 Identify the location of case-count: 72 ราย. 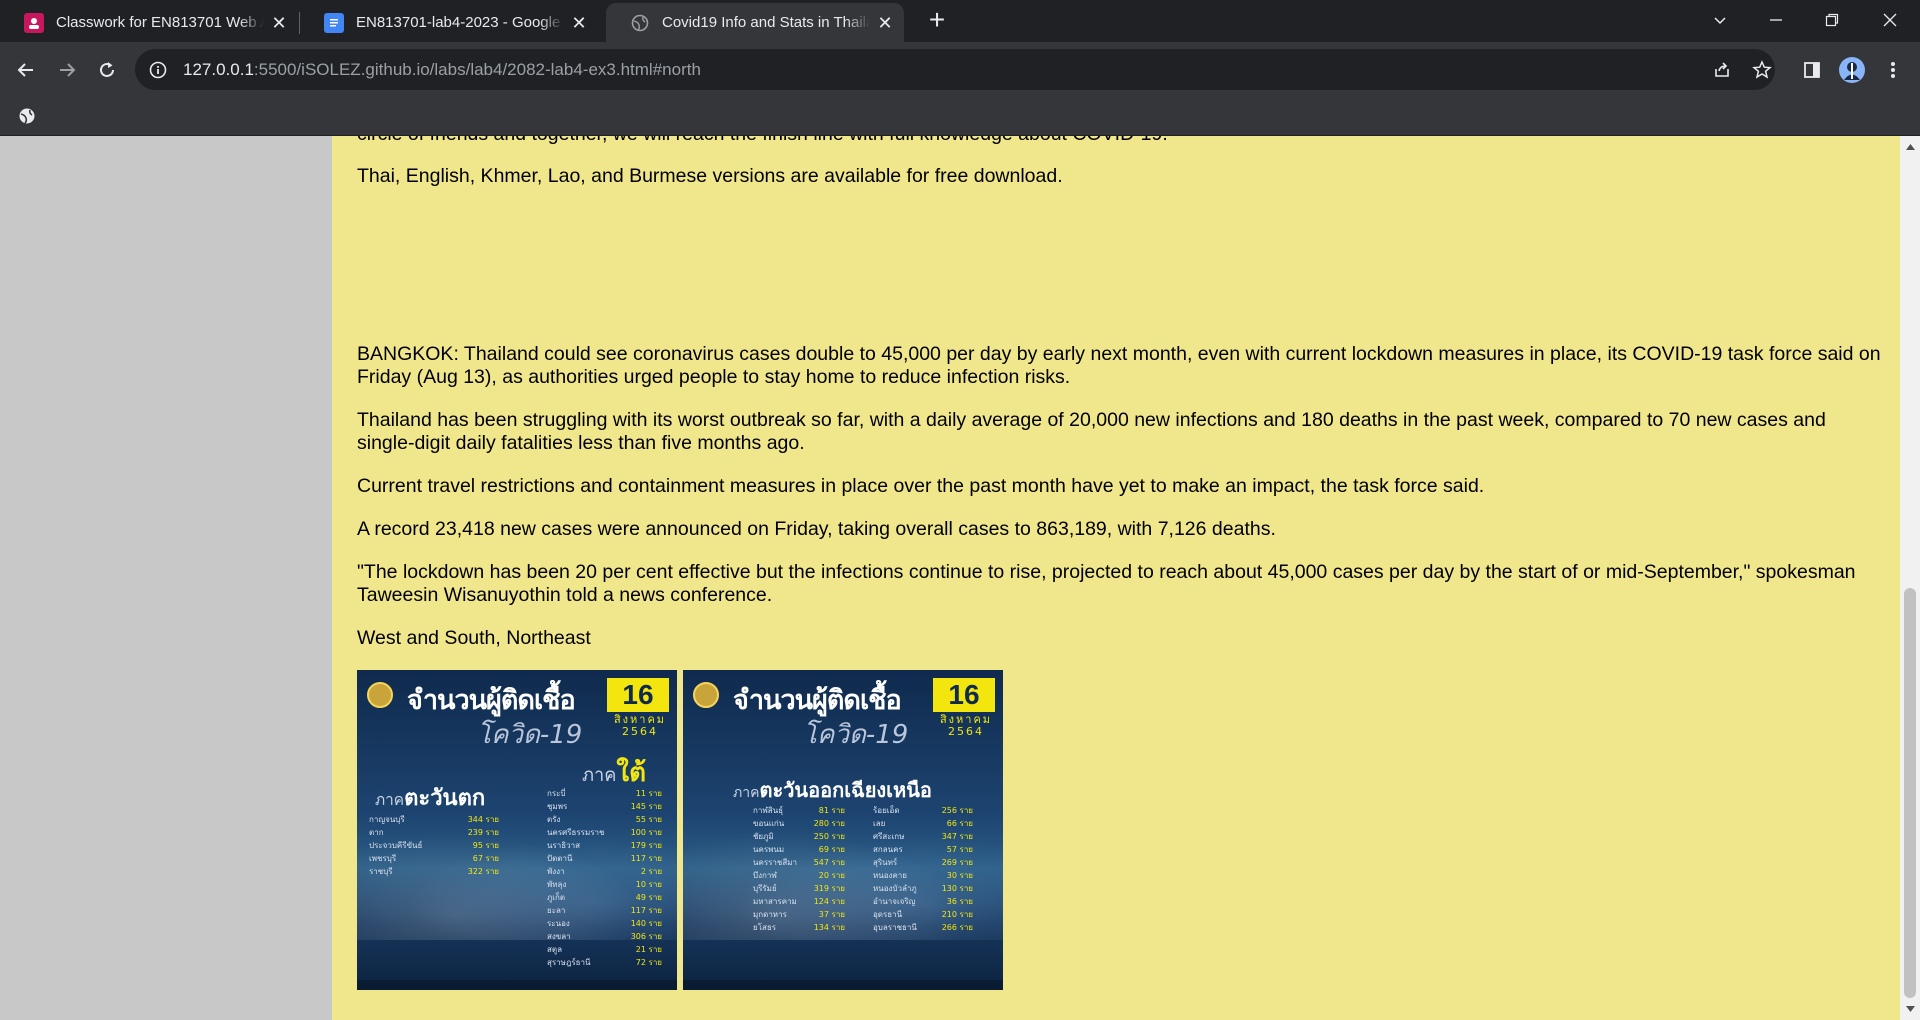
(648, 962).